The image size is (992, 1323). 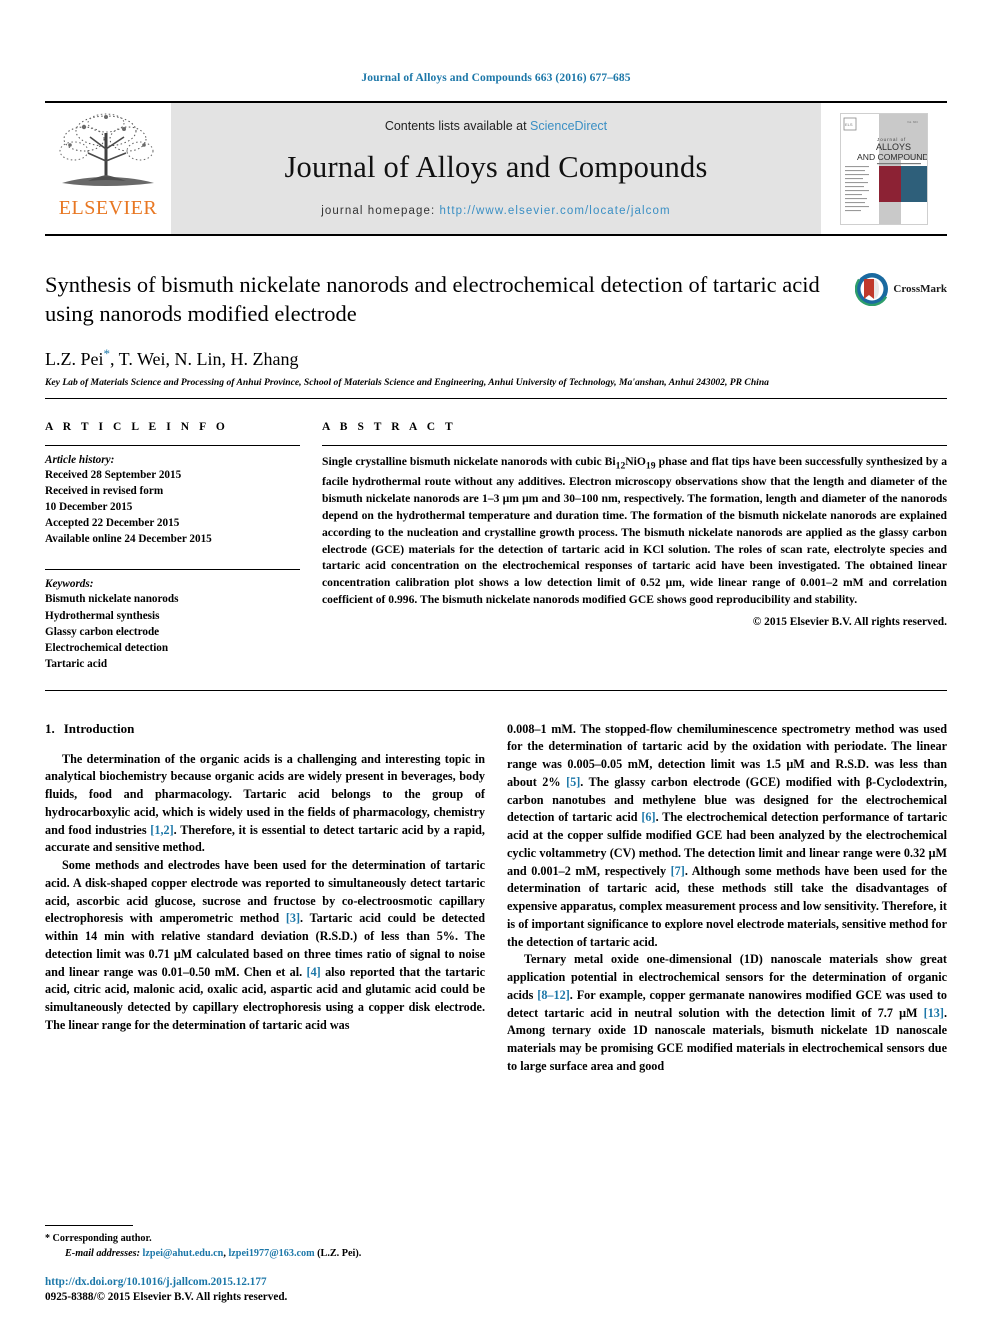 I want to click on info-divider, so click(x=172, y=446).